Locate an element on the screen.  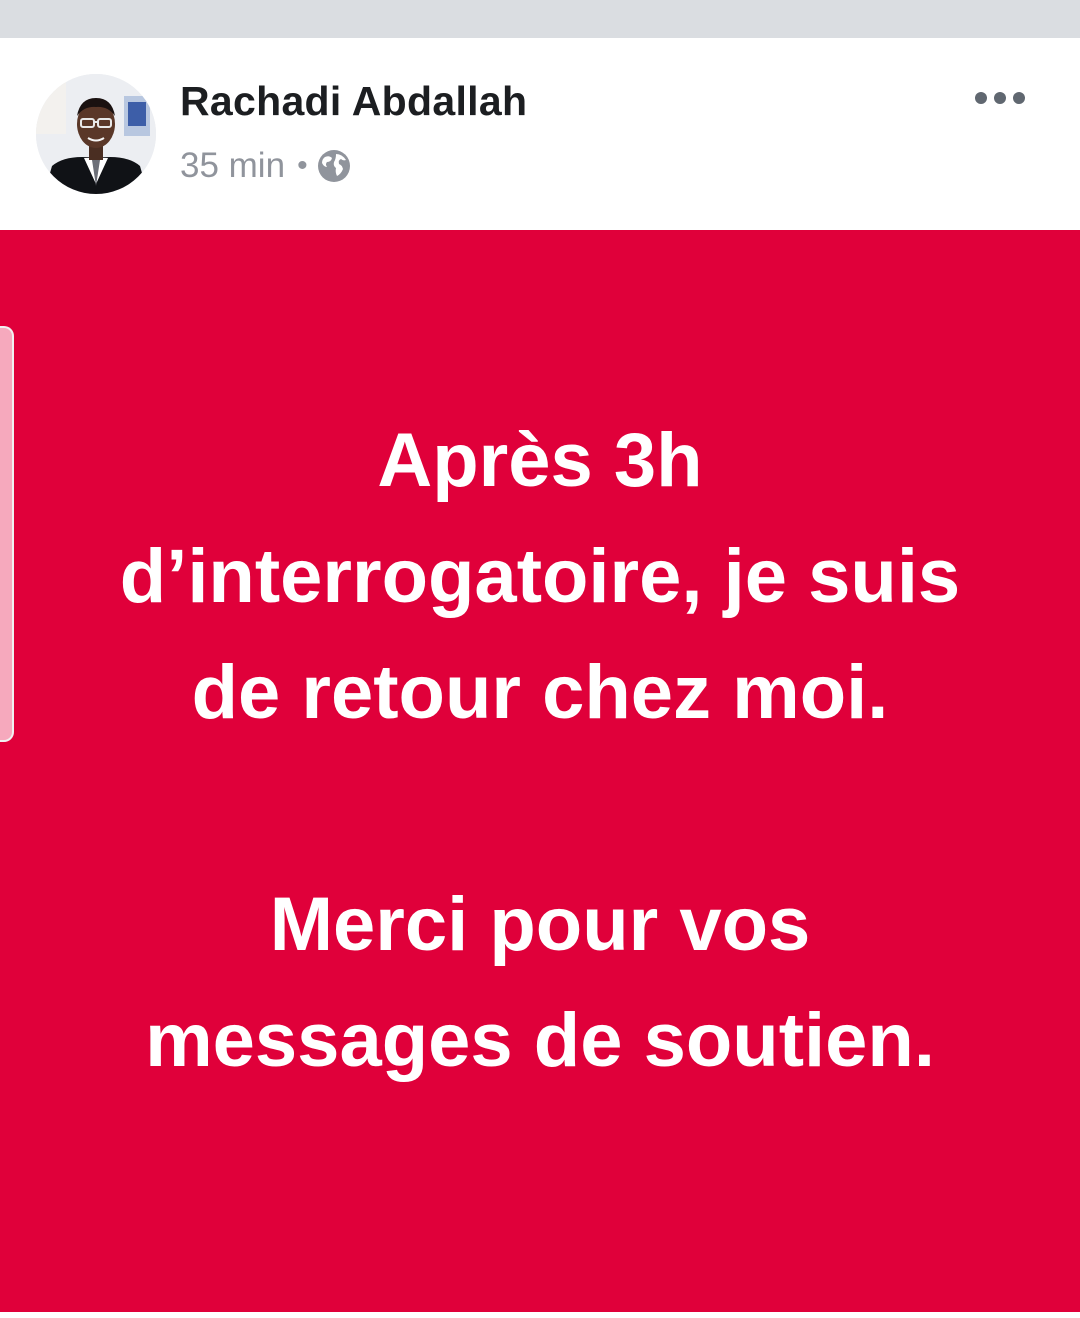
post-meta: 35 min • is located at coordinates (266, 166).